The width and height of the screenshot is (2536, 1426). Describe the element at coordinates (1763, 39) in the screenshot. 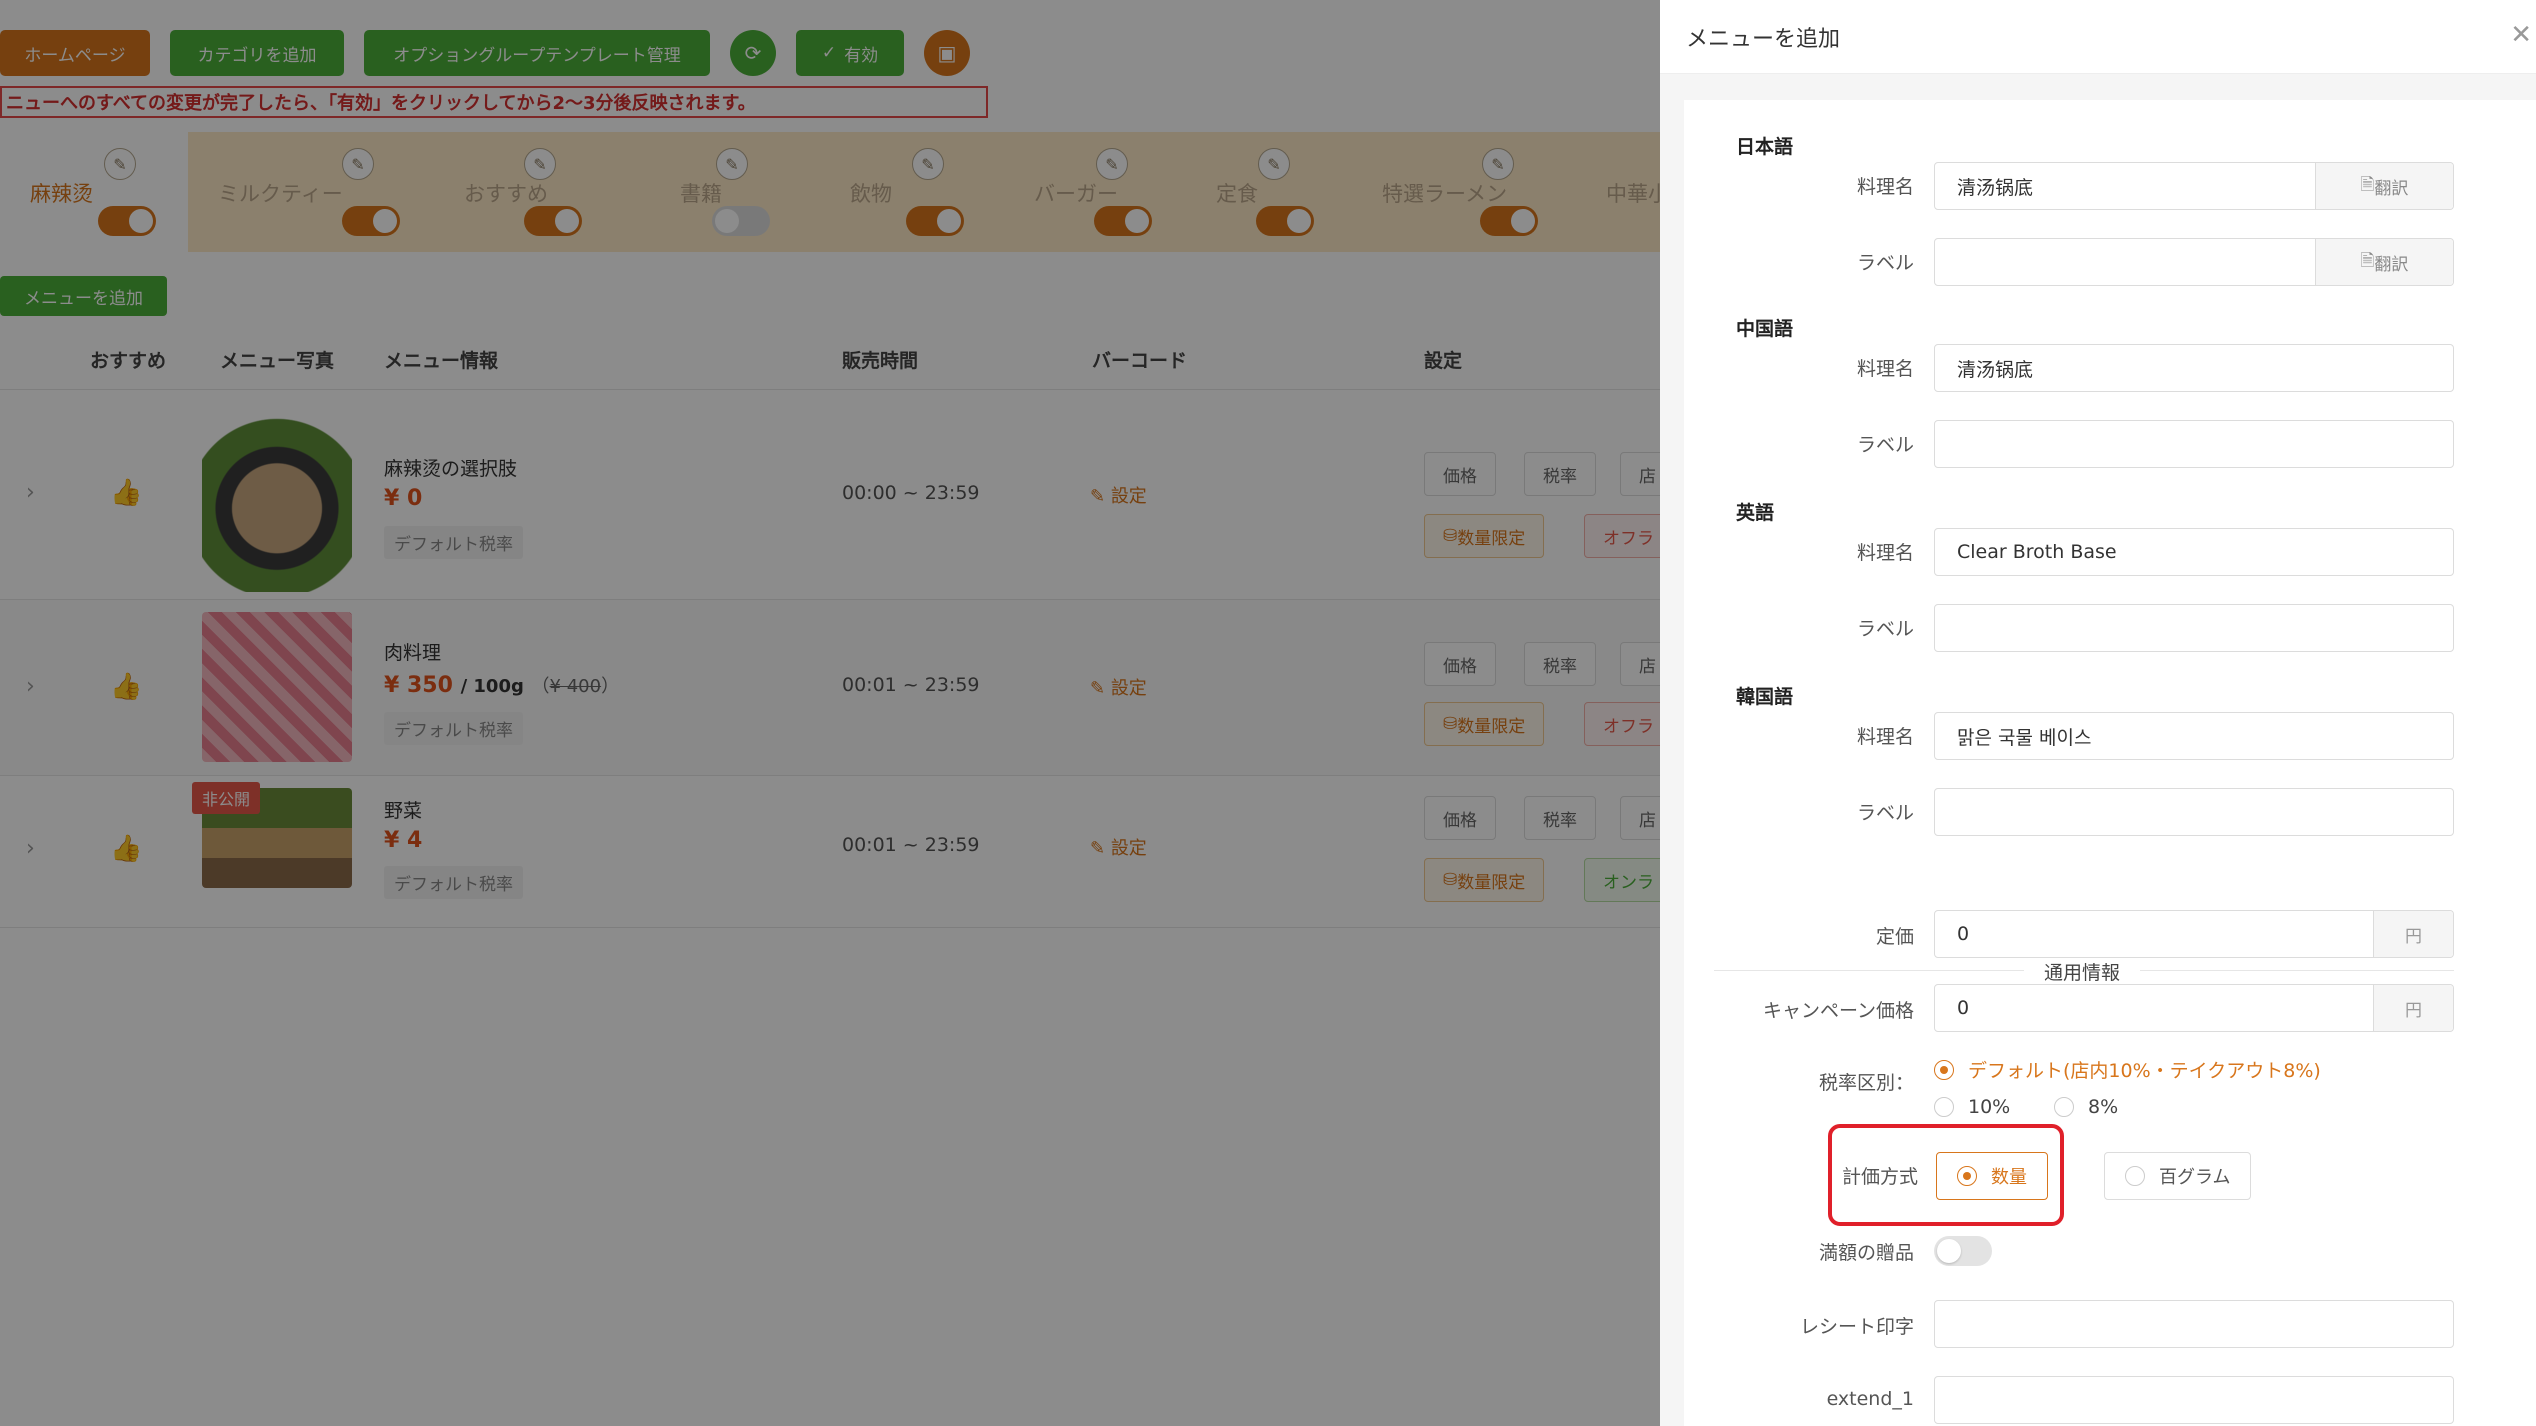

I see `drawer-title: メニューを追加` at that location.